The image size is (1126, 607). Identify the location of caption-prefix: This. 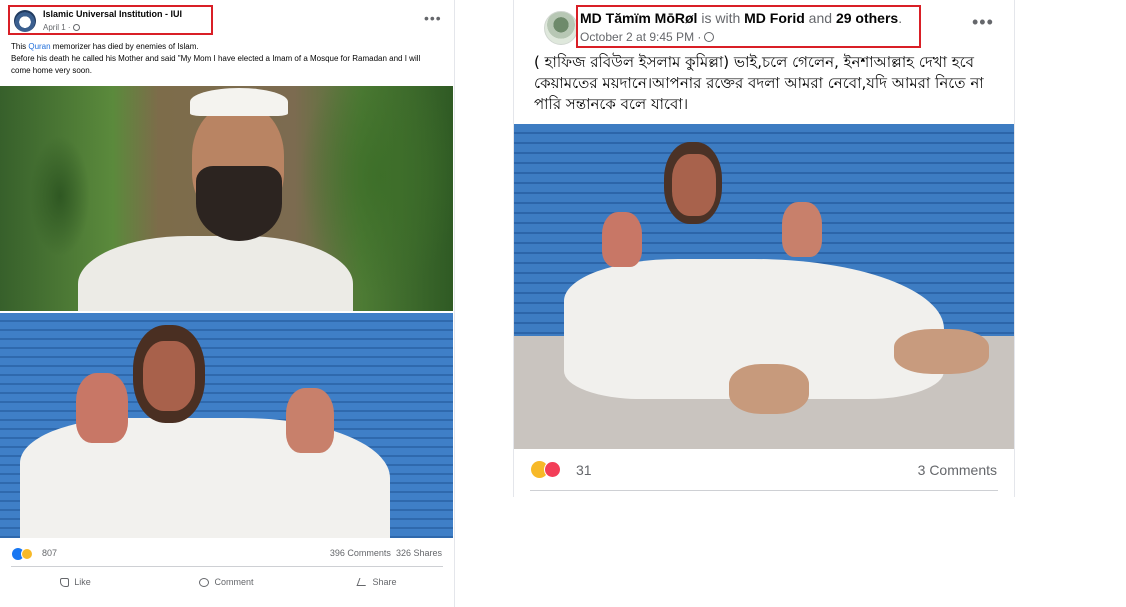
(20, 46).